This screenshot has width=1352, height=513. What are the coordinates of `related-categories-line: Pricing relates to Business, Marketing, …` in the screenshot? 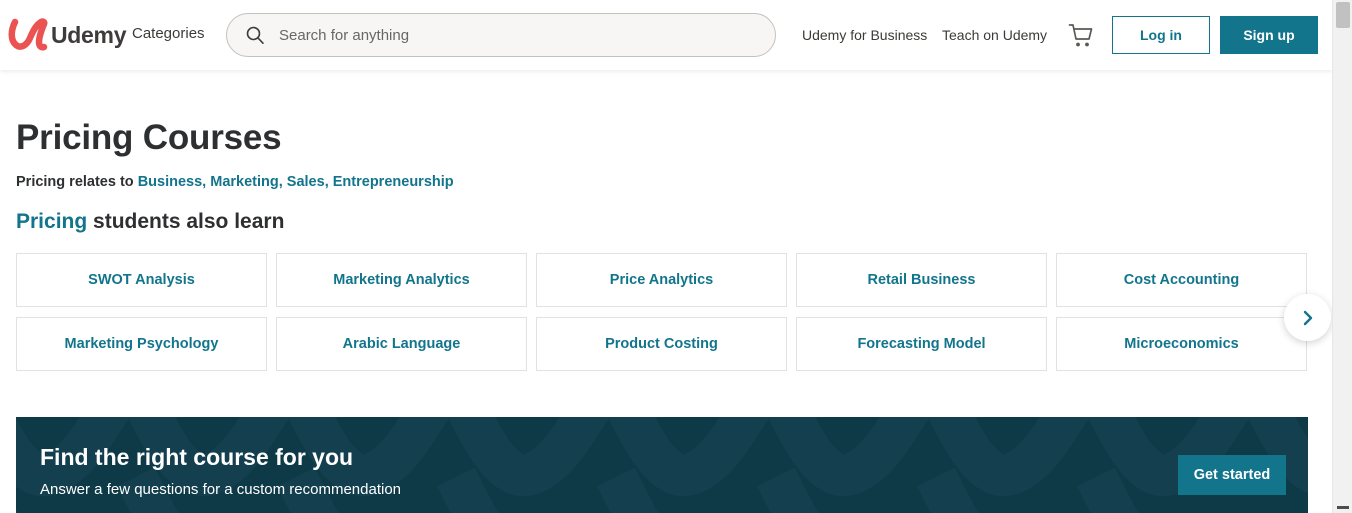 It's located at (235, 182).